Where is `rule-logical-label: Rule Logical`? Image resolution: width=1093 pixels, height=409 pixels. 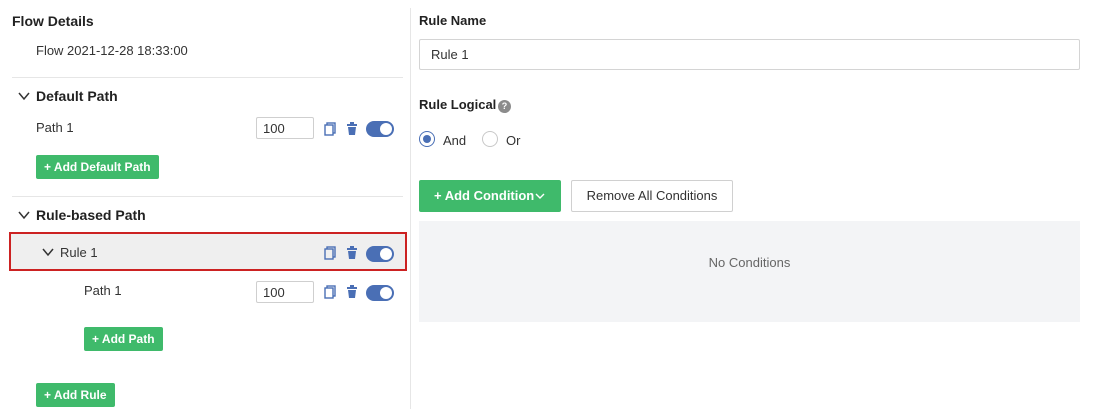
rule-logical-label: Rule Logical is located at coordinates (458, 104).